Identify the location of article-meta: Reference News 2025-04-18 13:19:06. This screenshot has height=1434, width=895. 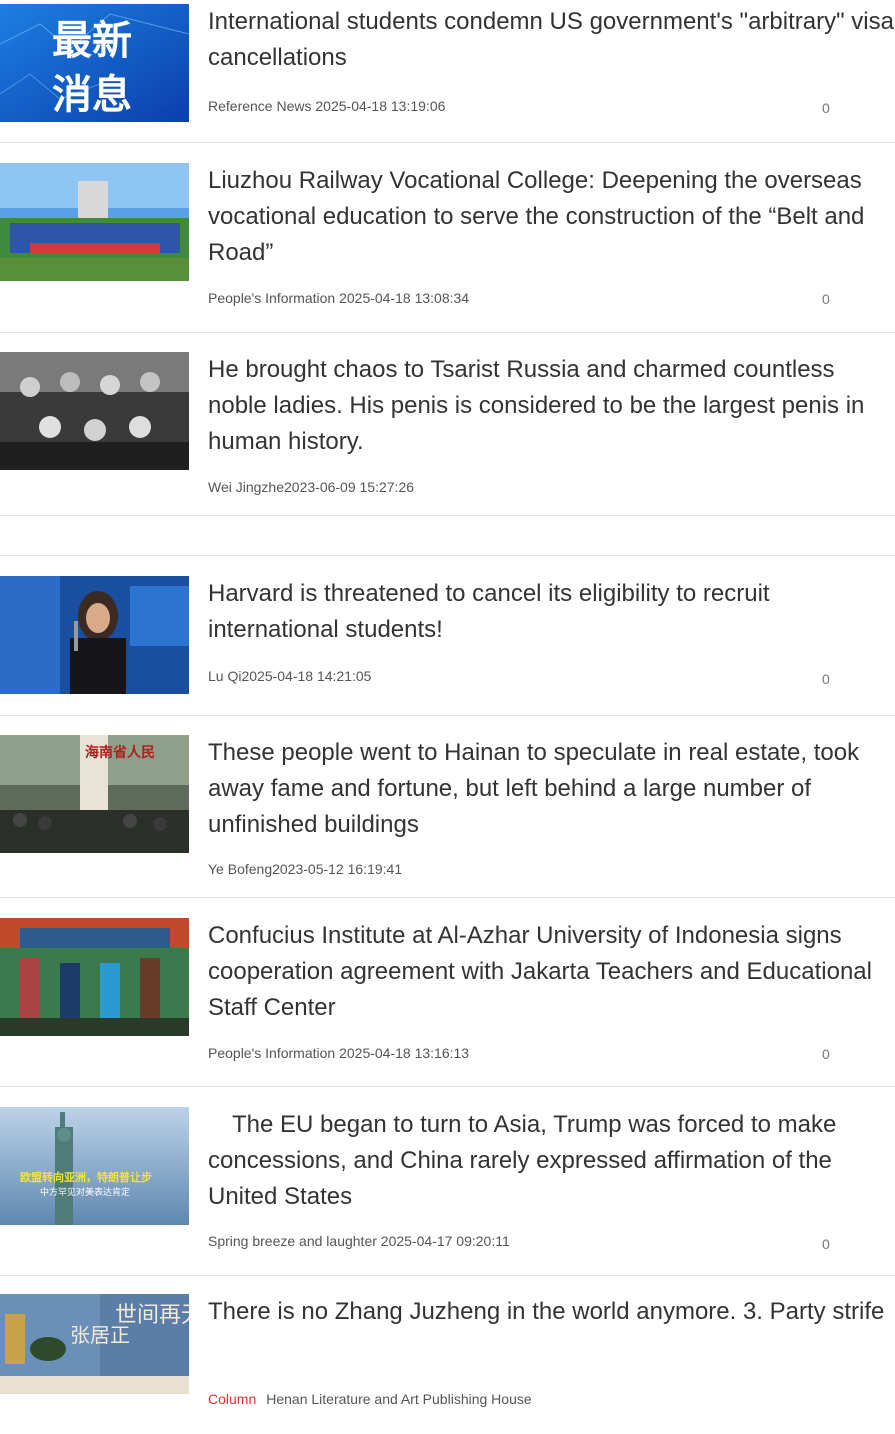
(326, 106).